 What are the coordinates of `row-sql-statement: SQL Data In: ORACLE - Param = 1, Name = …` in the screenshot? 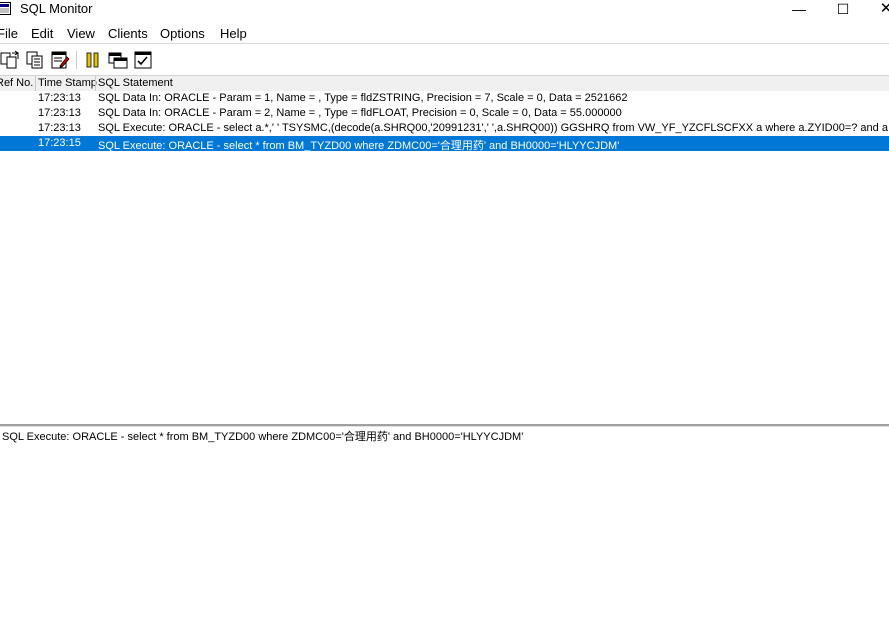 It's located at (363, 98).